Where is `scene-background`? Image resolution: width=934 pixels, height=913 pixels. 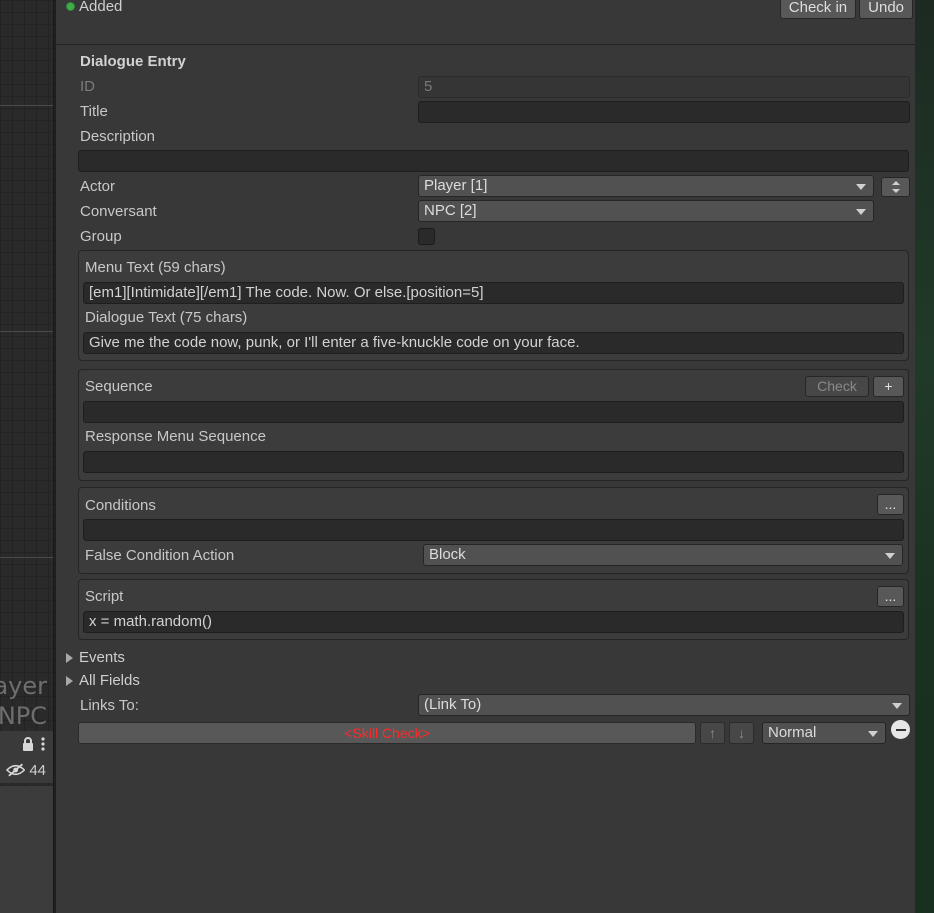 scene-background is located at coordinates (924, 456).